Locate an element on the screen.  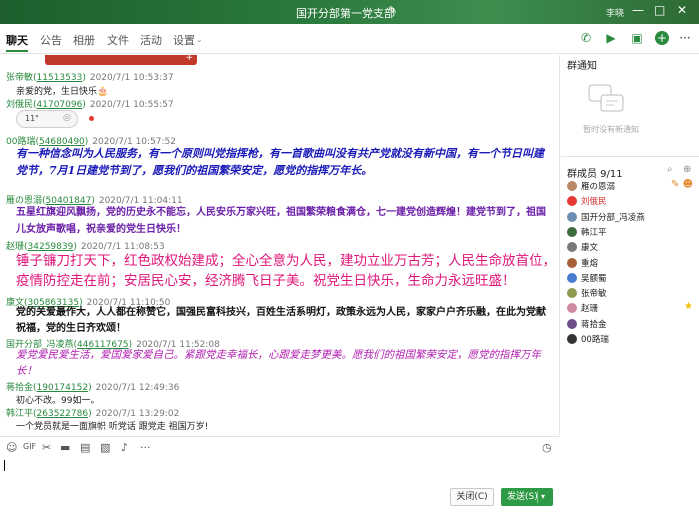
maximize-button: □ is located at coordinates (659, 10).